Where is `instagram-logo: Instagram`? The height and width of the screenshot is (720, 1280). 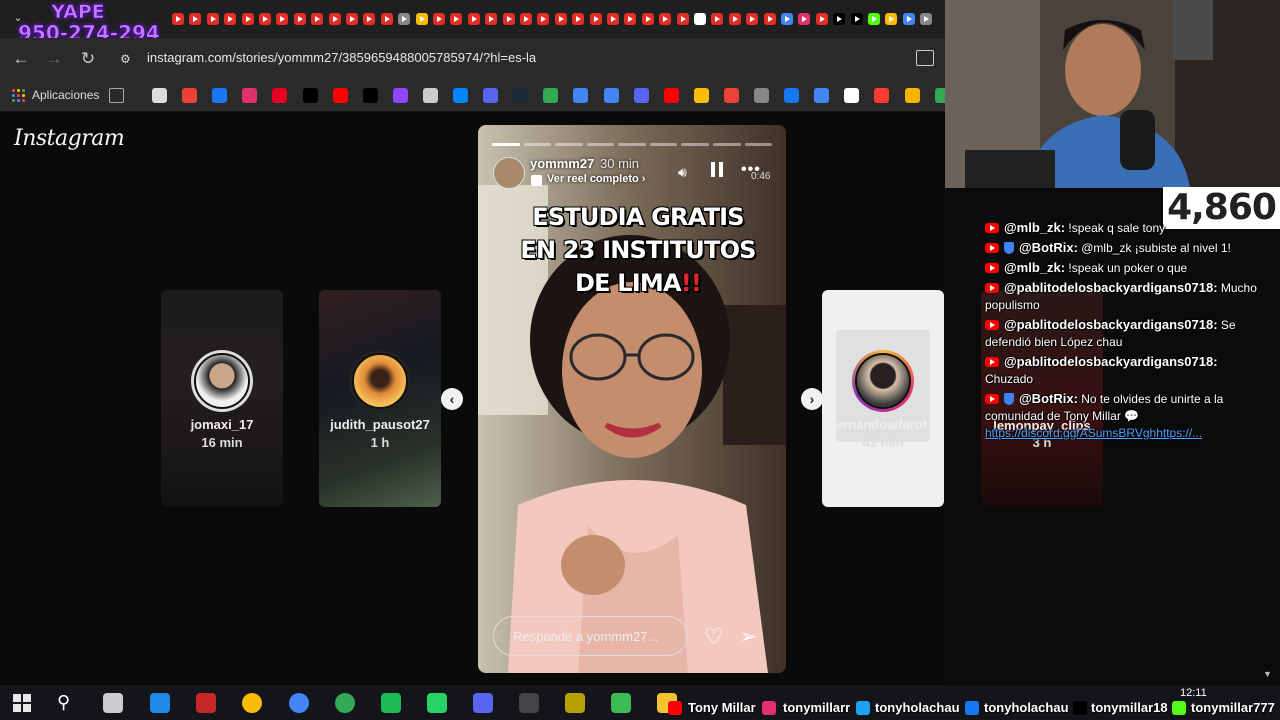
instagram-logo: Instagram is located at coordinates (69, 138).